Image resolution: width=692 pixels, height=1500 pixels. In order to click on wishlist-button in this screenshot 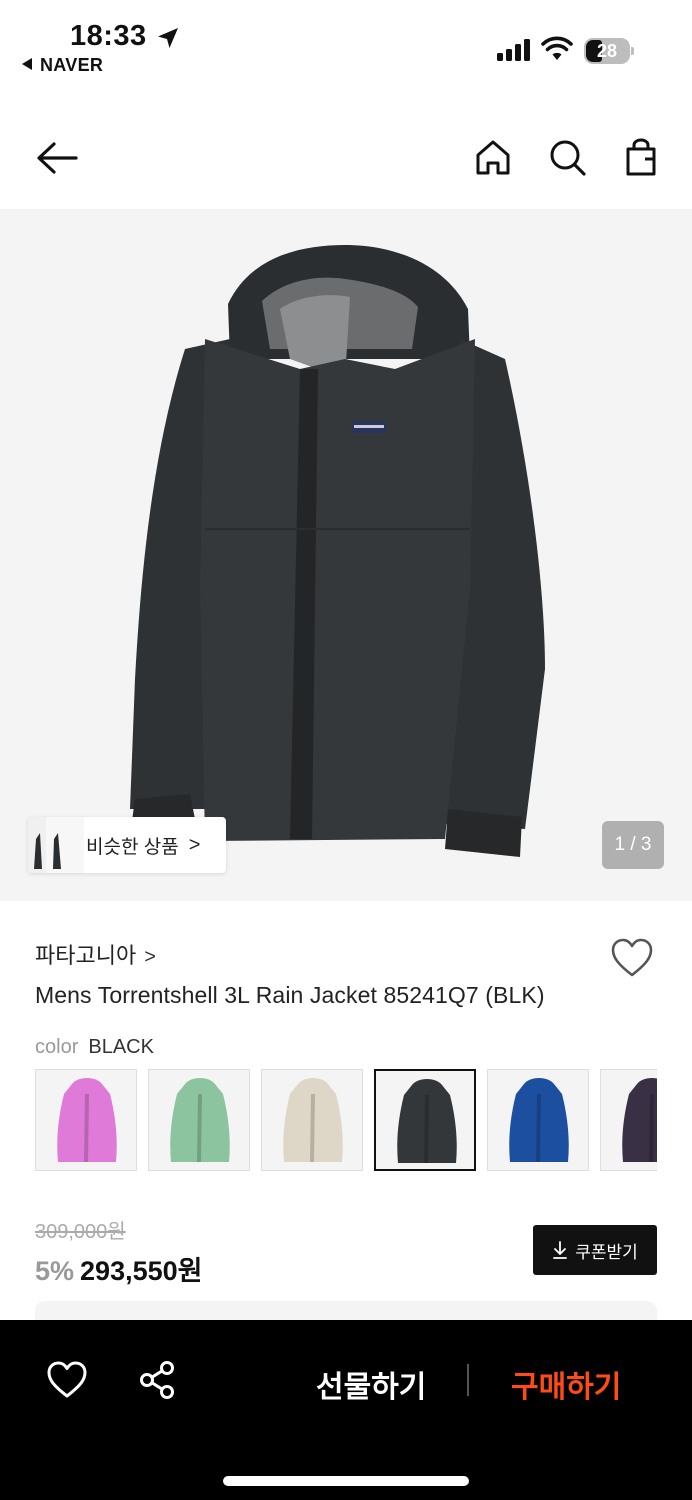, I will do `click(67, 1380)`.